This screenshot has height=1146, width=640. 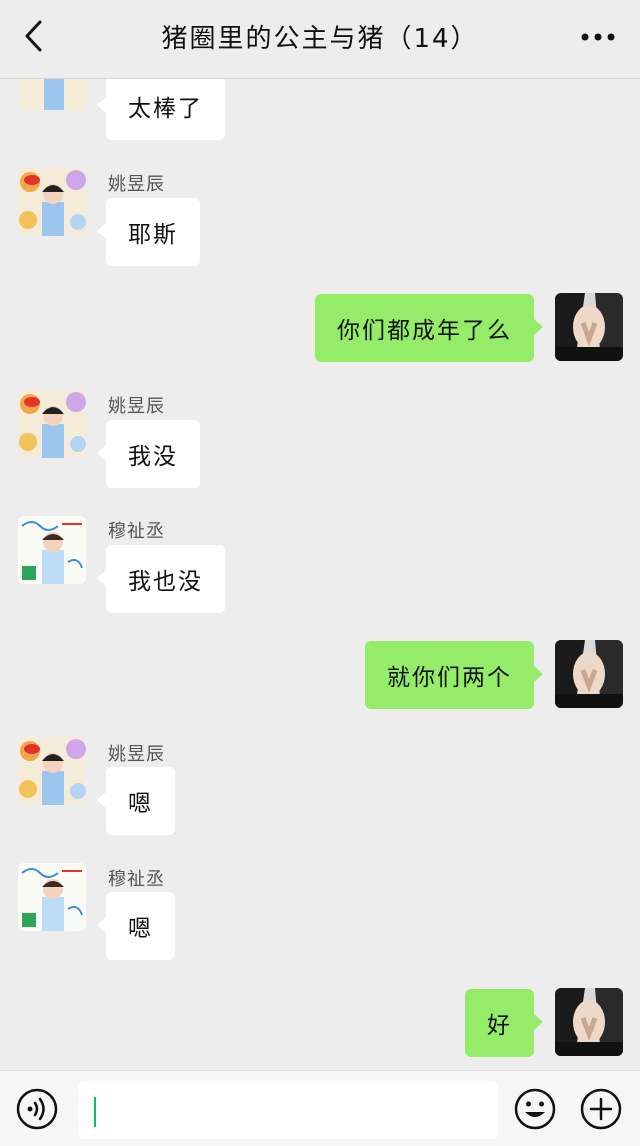 I want to click on emoji-icon, so click(x=535, y=1109).